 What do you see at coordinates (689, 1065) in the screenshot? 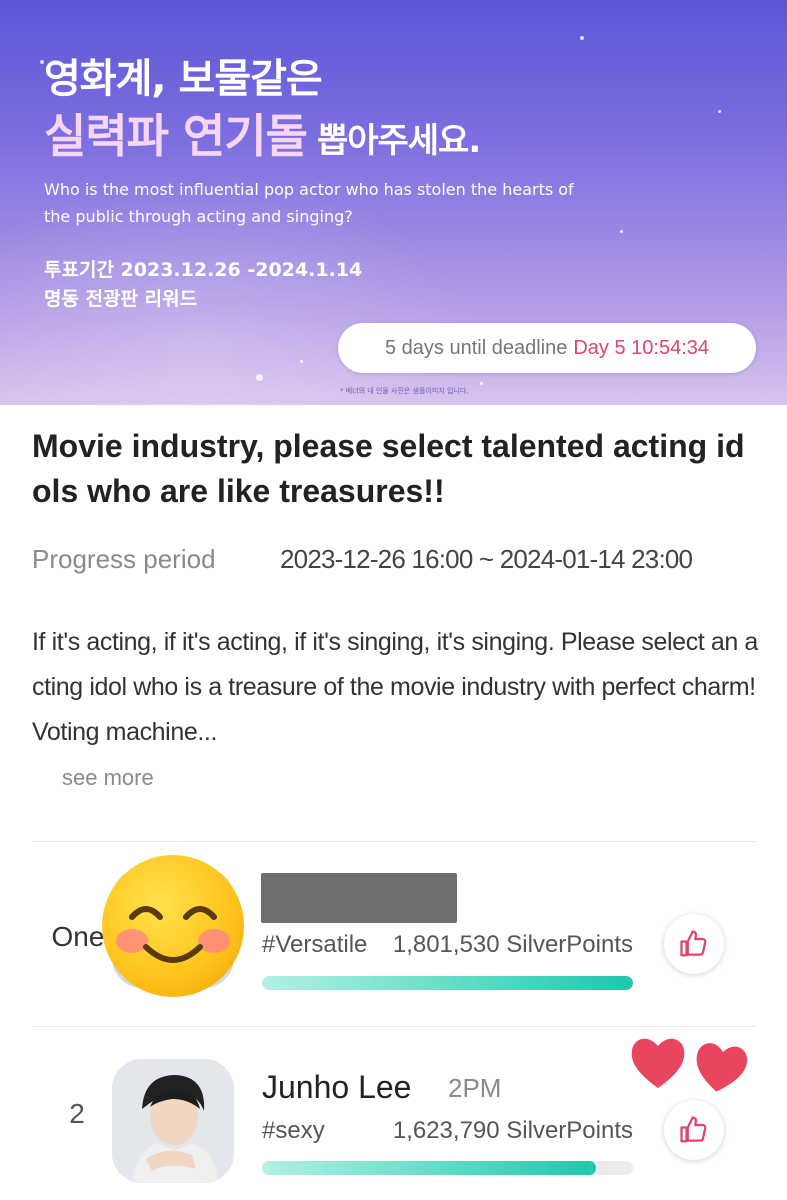
I see `hearts-sticker-icon` at bounding box center [689, 1065].